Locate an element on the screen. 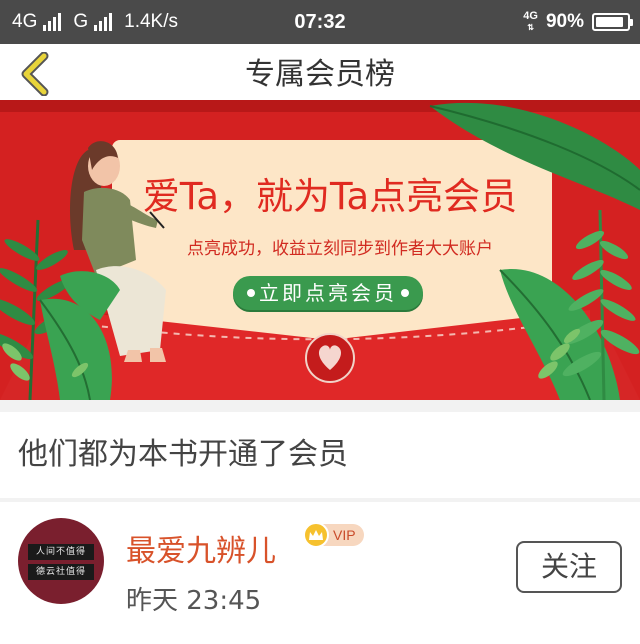 This screenshot has width=640, height=644. banner-headline: 爱Ta，就为Ta点亮会员 is located at coordinates (330, 196).